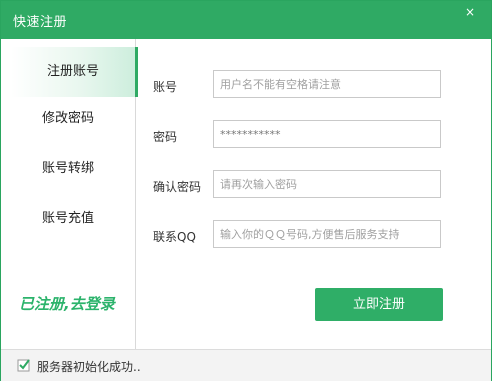 The height and width of the screenshot is (381, 492). What do you see at coordinates (68, 119) in the screenshot?
I see `sidebar-item-change-password: 修改密码` at bounding box center [68, 119].